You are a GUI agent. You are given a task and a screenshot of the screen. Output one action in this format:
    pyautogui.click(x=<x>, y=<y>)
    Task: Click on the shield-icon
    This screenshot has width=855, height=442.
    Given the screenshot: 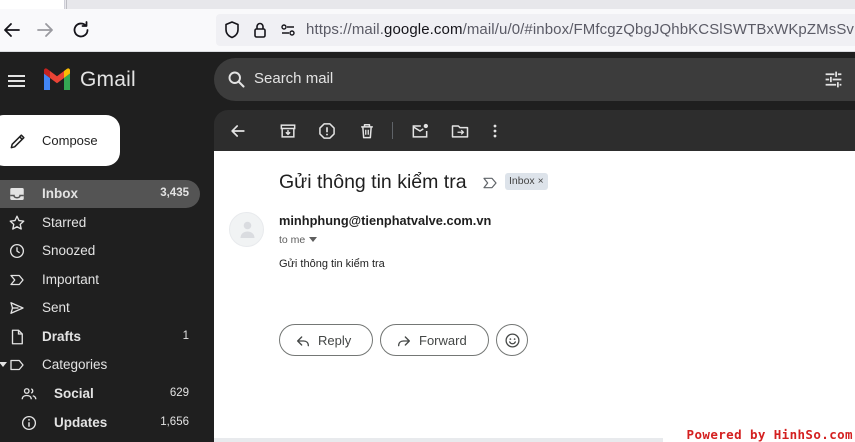 What is the action you would take?
    pyautogui.click(x=232, y=30)
    